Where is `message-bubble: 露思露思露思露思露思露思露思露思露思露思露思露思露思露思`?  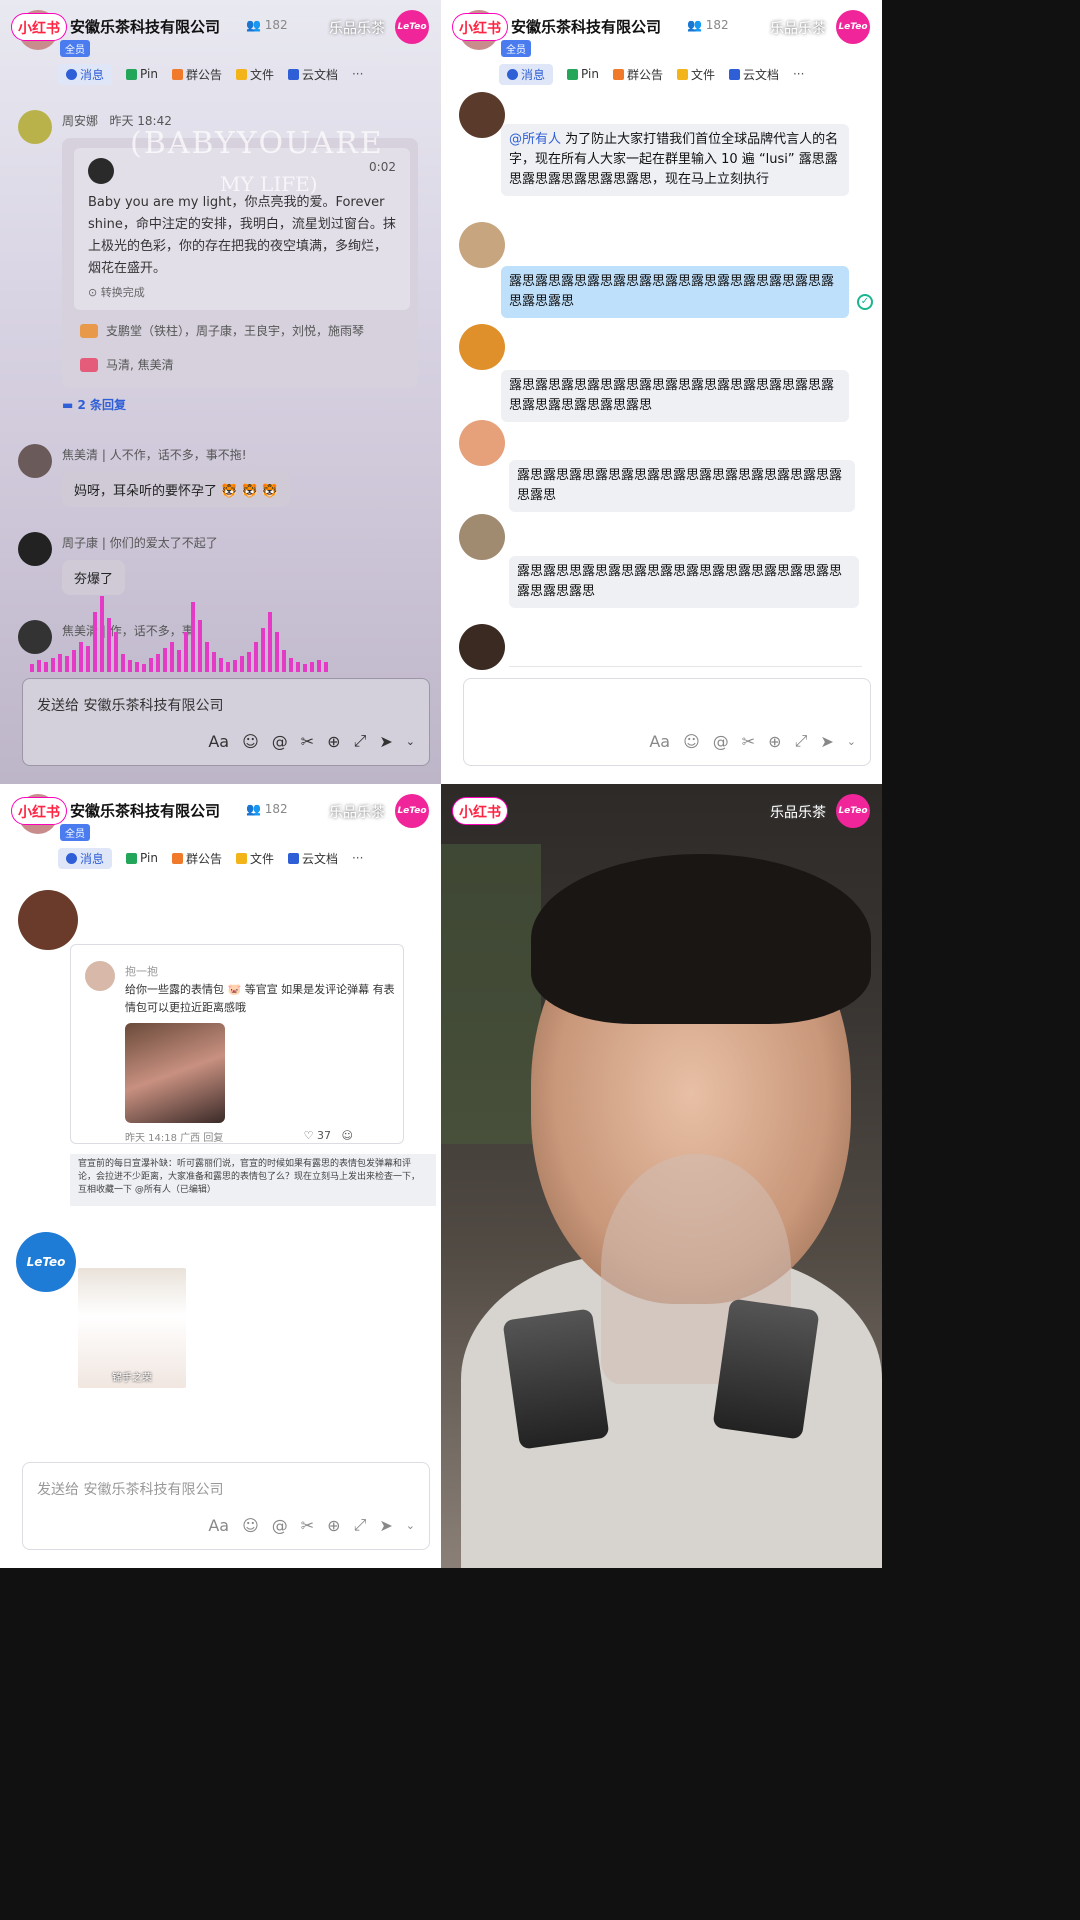
message-bubble: 露思露思露思露思露思露思露思露思露思露思露思露思露思露思 is located at coordinates (682, 486).